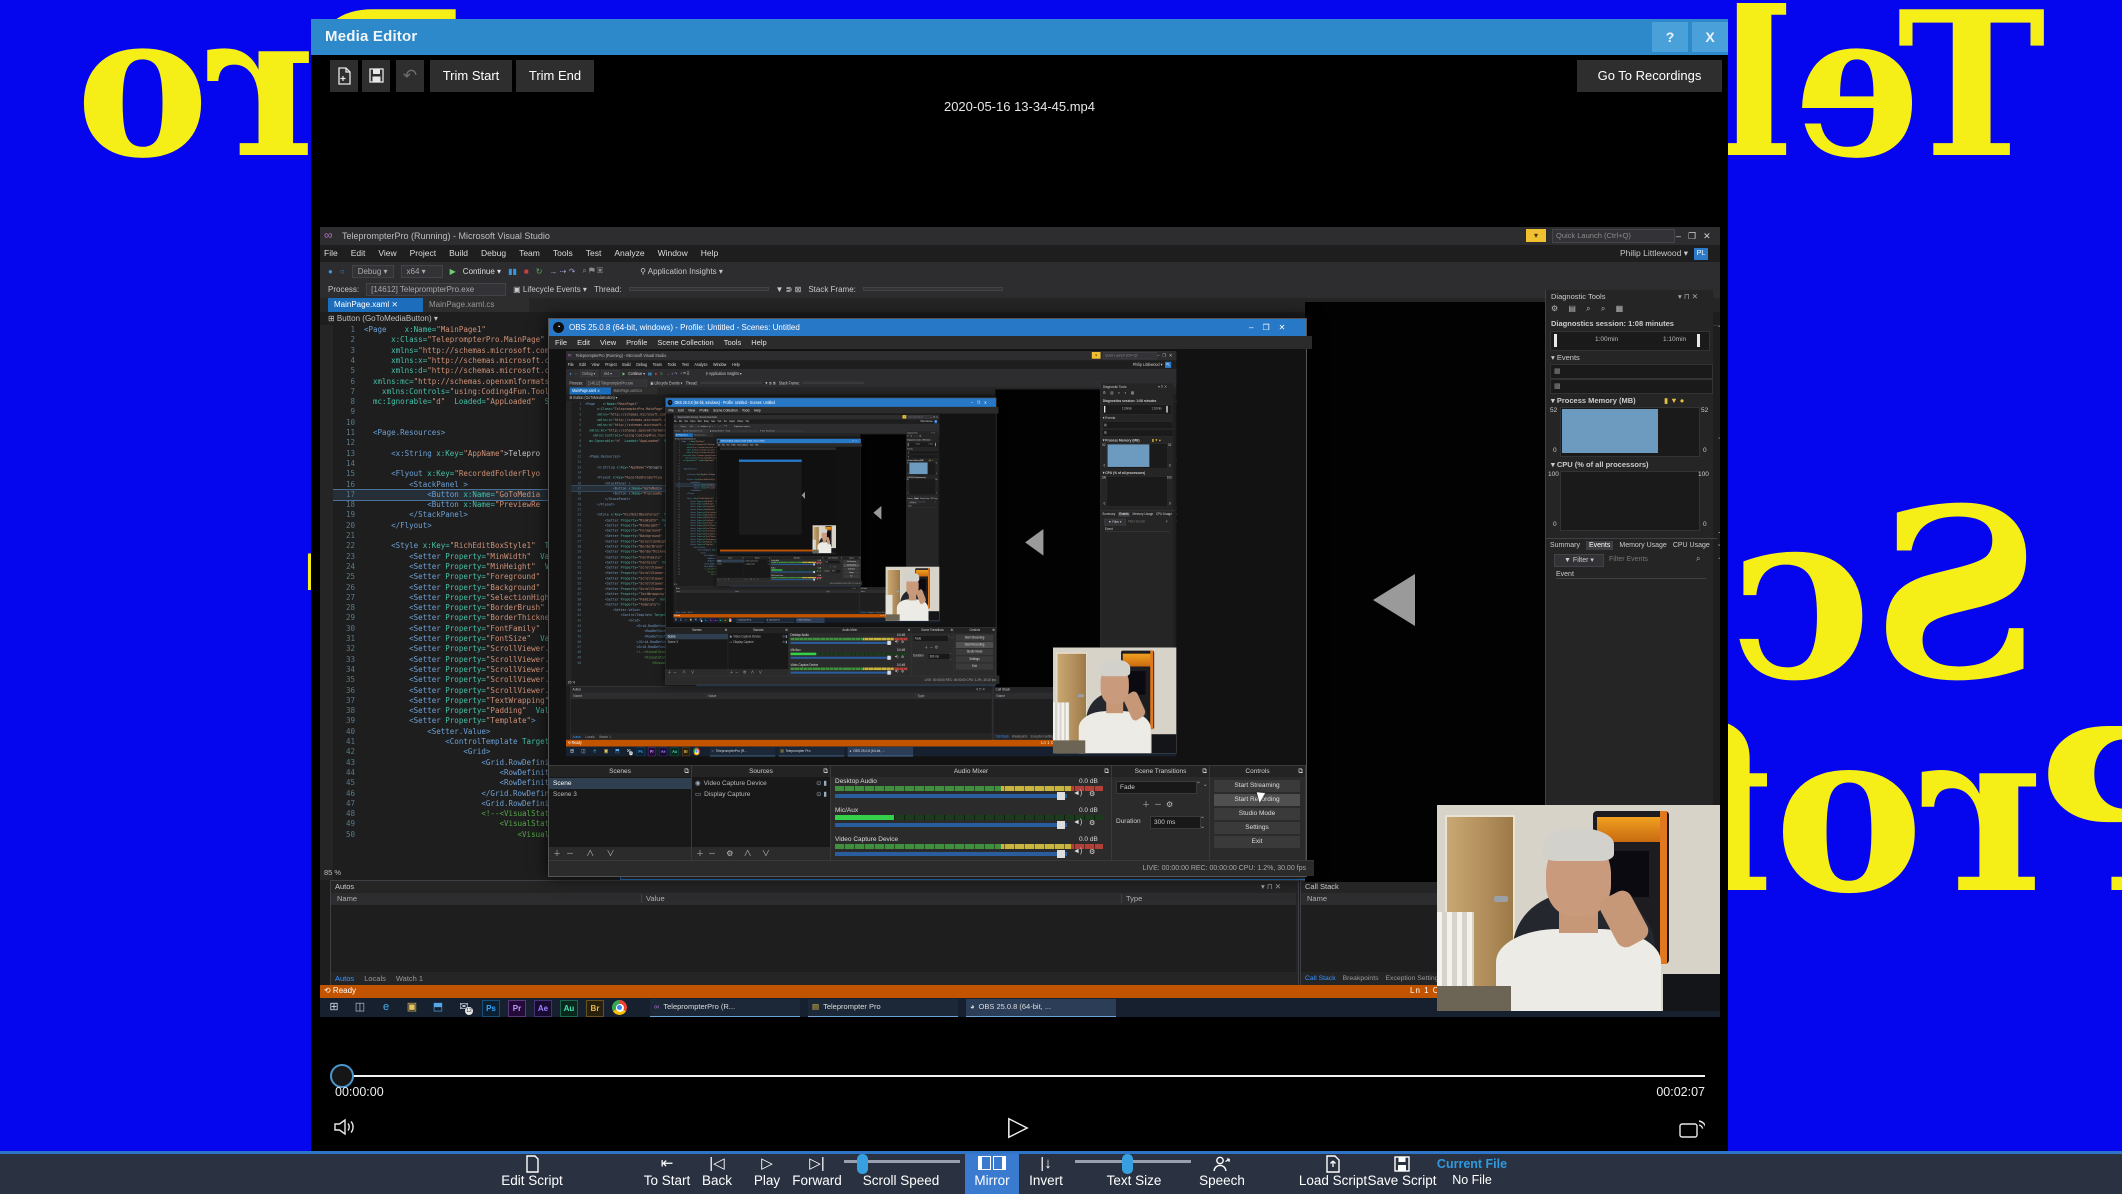 The width and height of the screenshot is (2122, 1194). I want to click on text-size-slider-track, so click(1133, 1161).